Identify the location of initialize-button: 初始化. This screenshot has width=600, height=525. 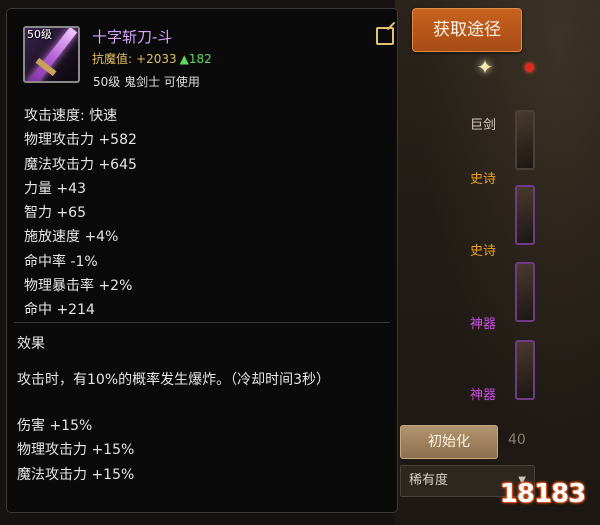
(449, 442).